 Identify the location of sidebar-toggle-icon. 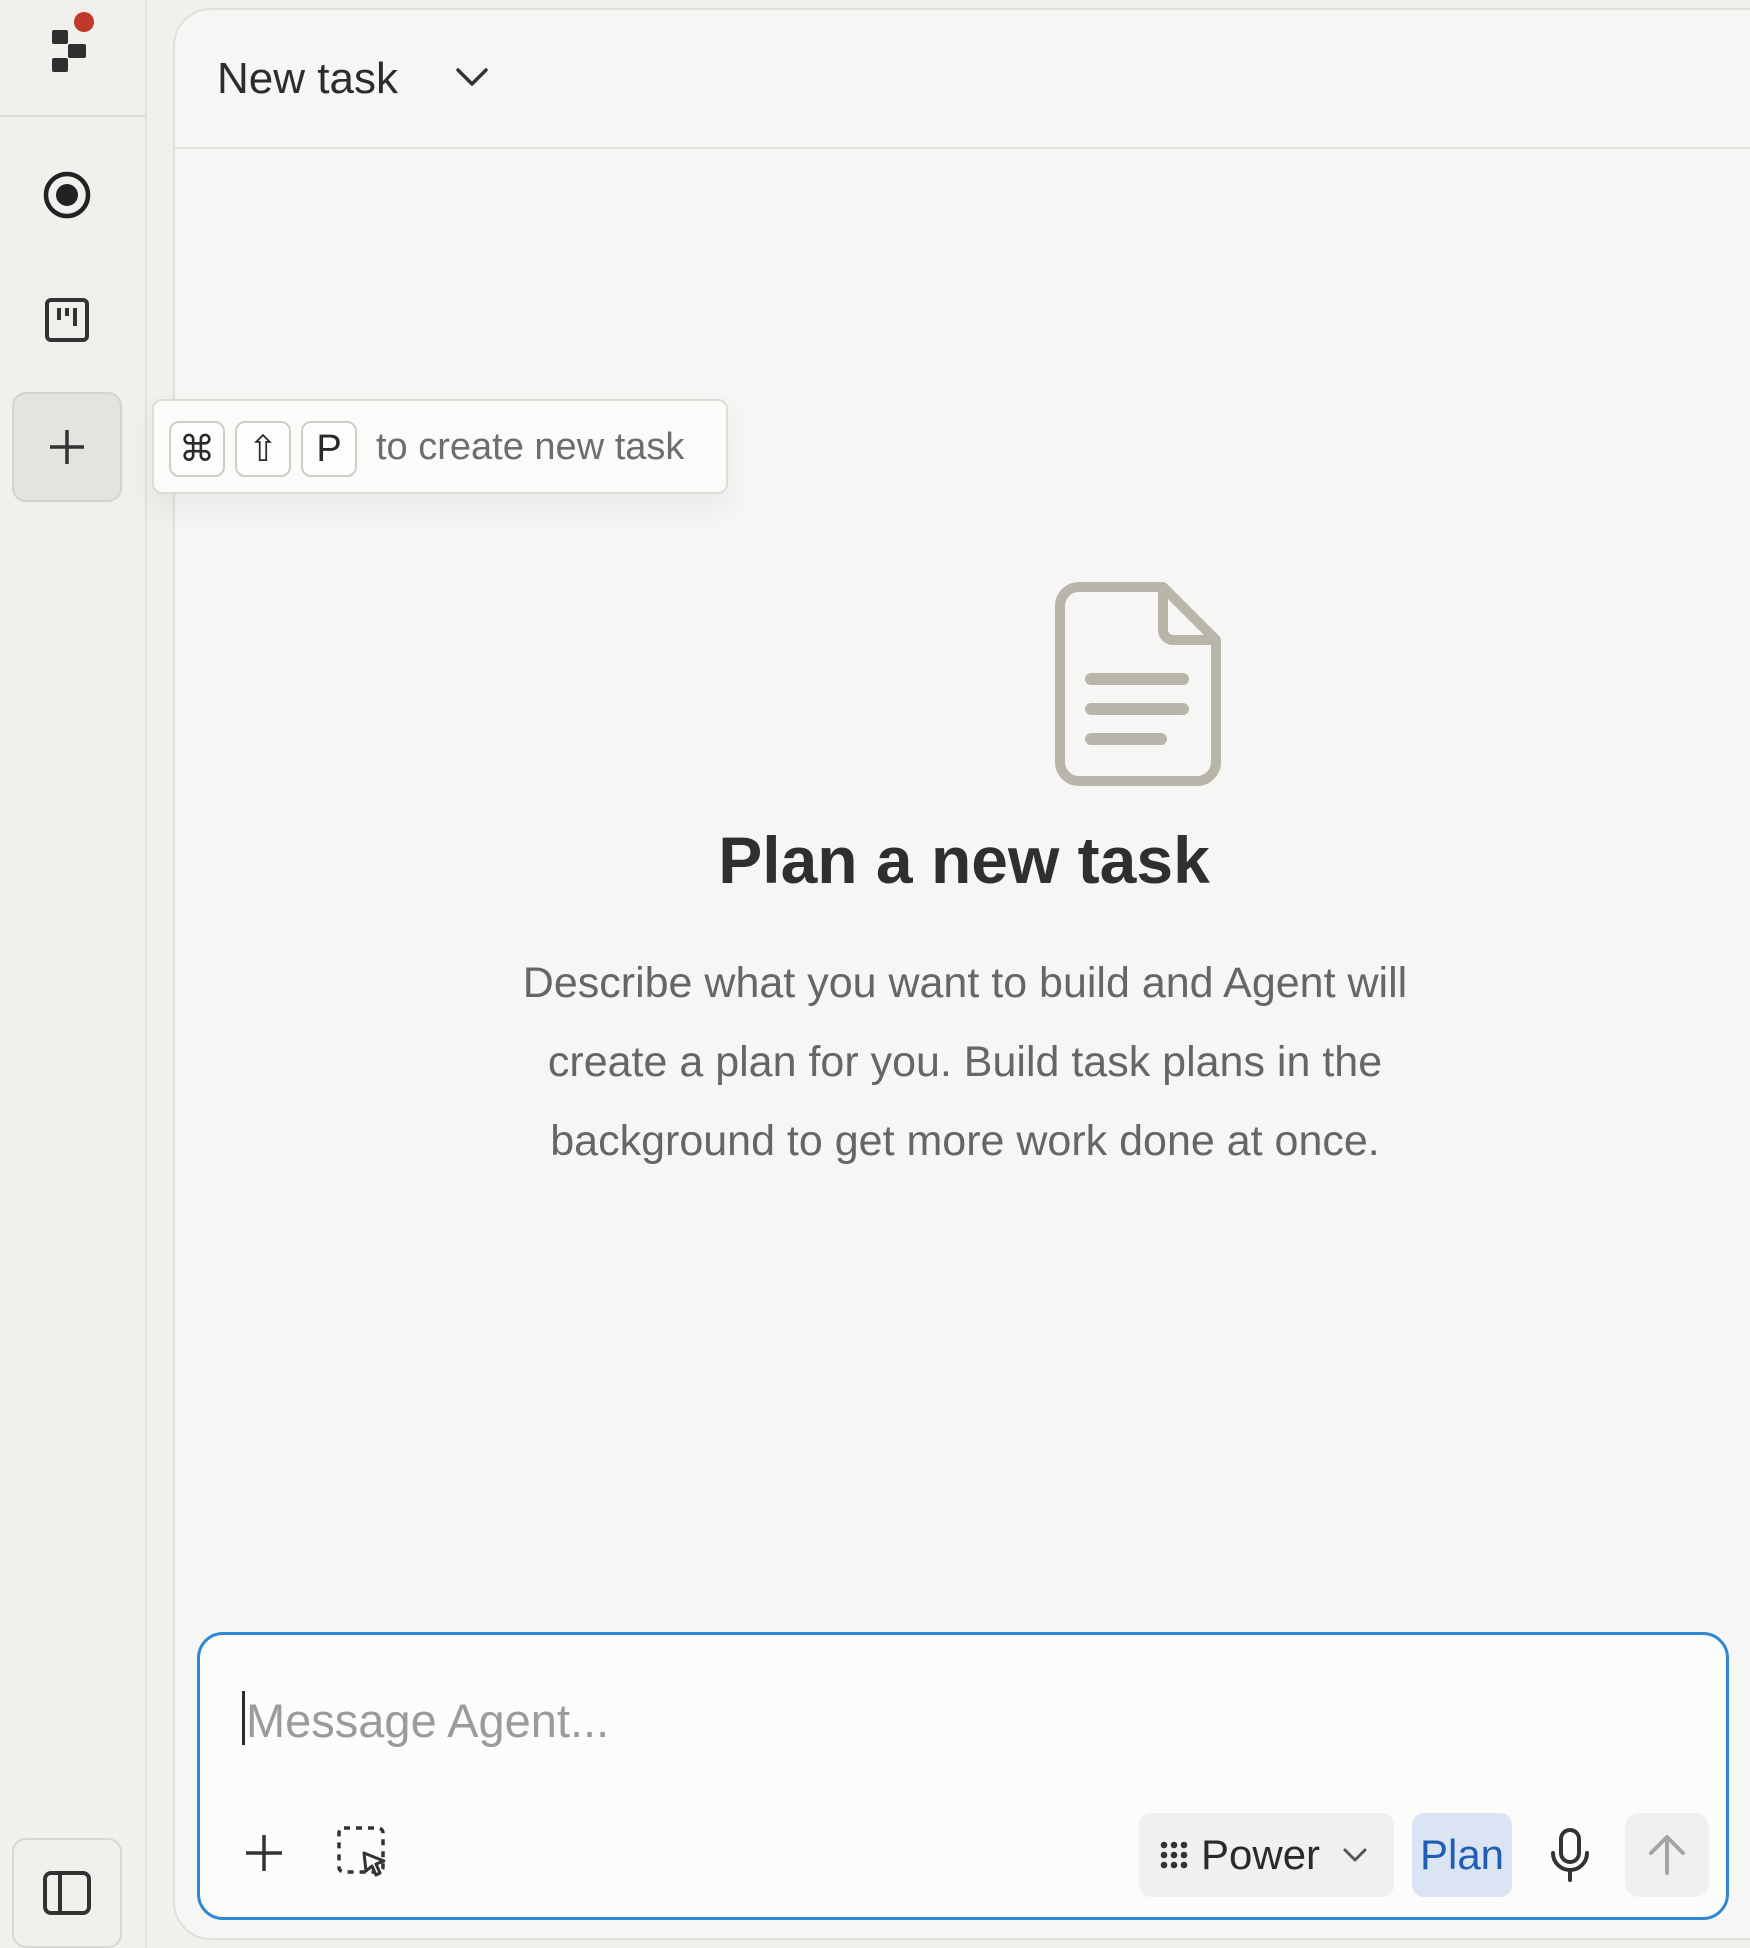
(67, 1893).